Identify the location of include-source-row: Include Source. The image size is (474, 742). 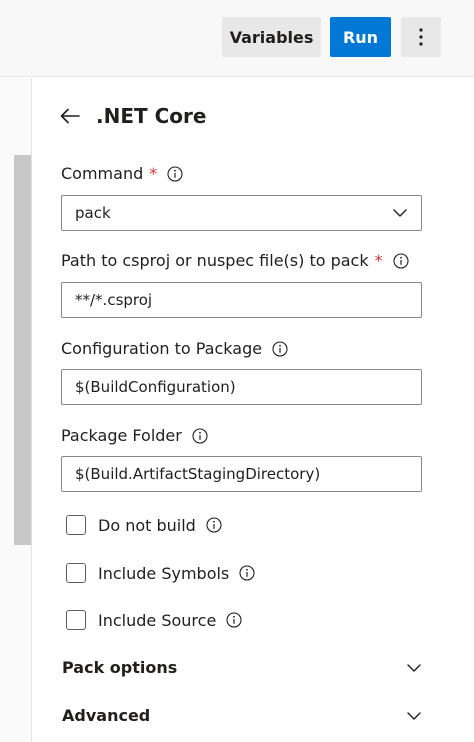
(154, 620).